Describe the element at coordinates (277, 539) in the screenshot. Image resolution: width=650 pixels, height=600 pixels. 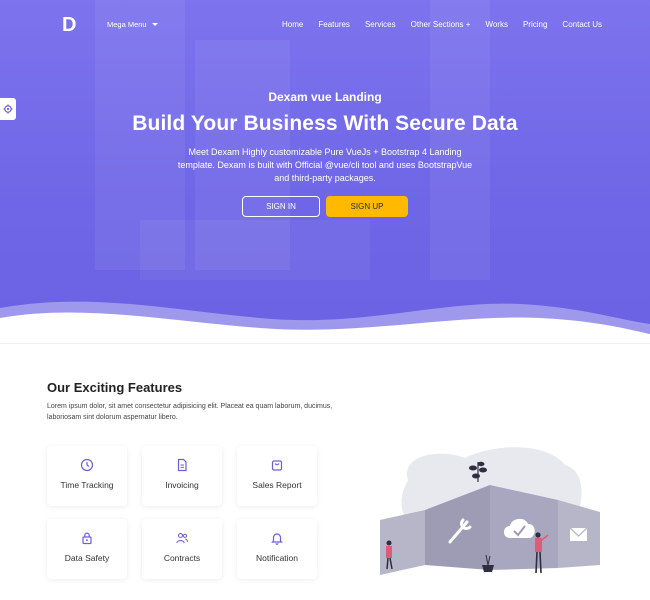
I see `bell-icon` at that location.